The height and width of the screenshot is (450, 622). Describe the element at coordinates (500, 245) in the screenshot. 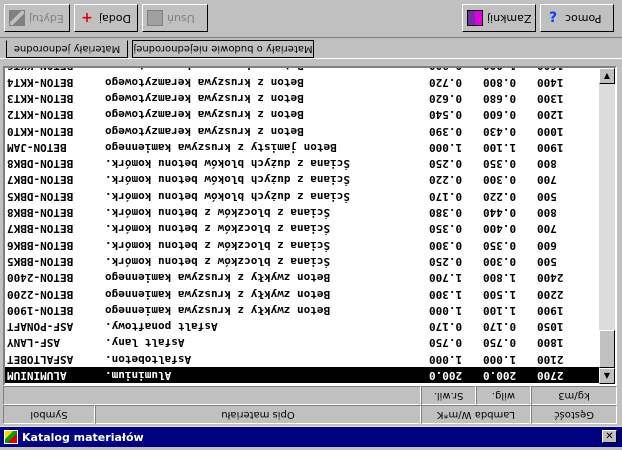

I see `cell-spec-heat: 0.350` at that location.